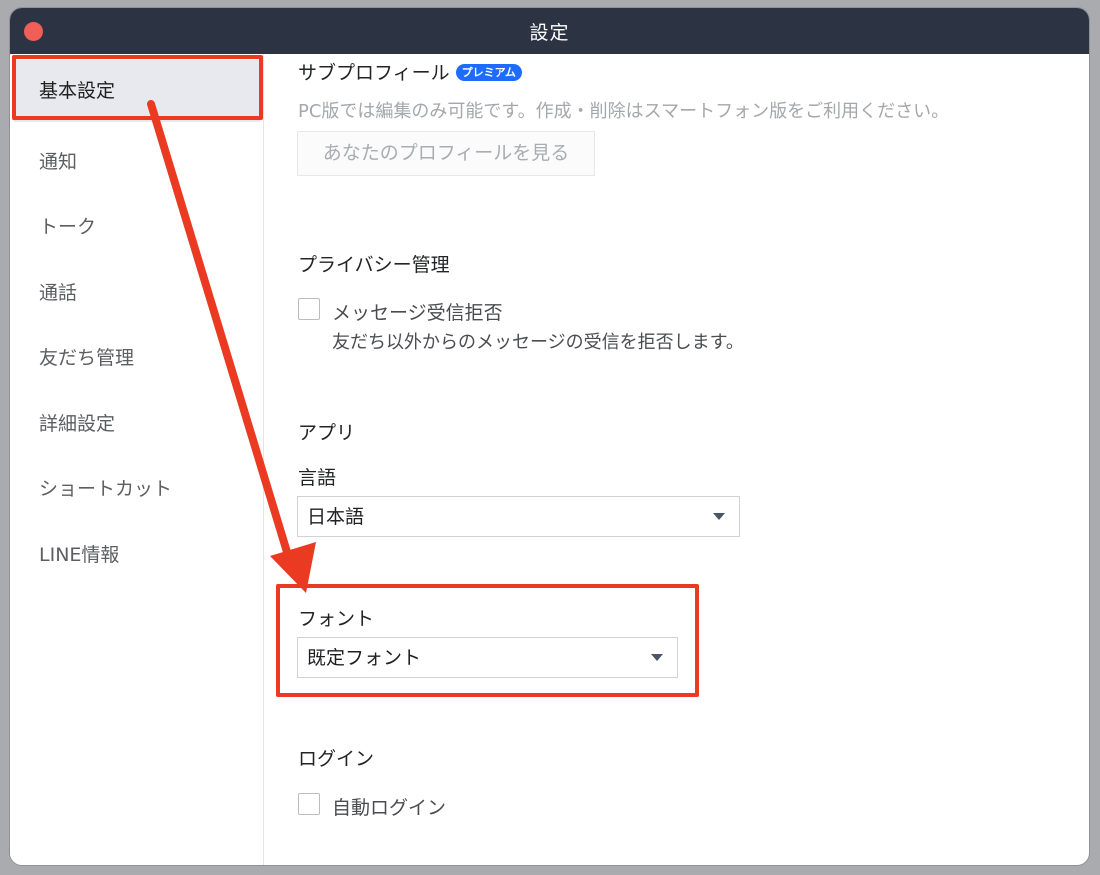  I want to click on login-heading: ログイン, so click(336, 759).